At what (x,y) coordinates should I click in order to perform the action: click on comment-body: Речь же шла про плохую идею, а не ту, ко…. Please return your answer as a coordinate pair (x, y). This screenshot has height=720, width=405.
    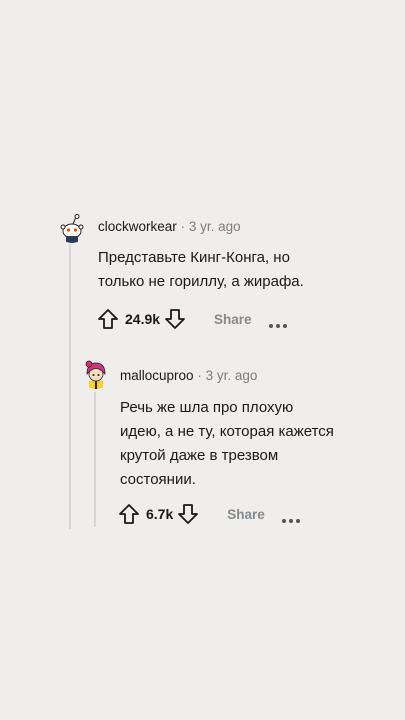
    Looking at the image, I should click on (227, 444).